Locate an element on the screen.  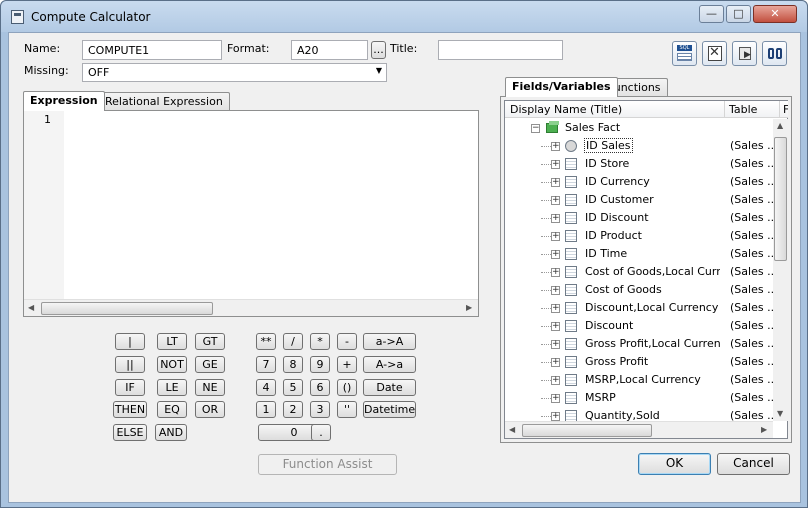
tree-scroll-thumb is located at coordinates (780, 199).